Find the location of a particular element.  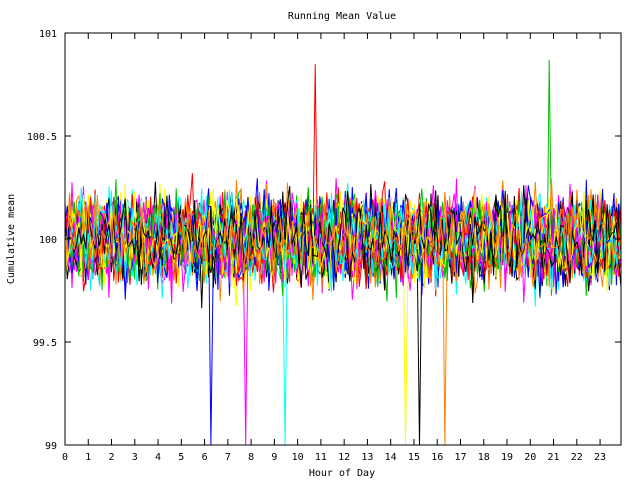

x-tick-label: 5 is located at coordinates (181, 457).